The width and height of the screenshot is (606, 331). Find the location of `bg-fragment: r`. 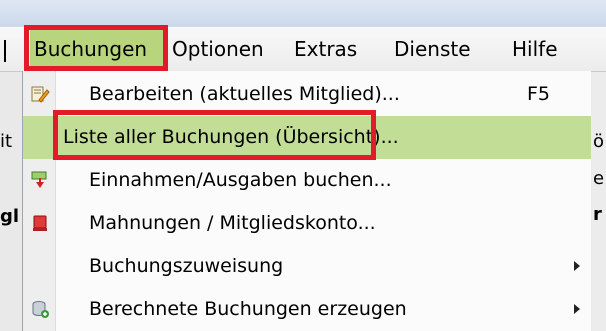

bg-fragment: r is located at coordinates (597, 214).